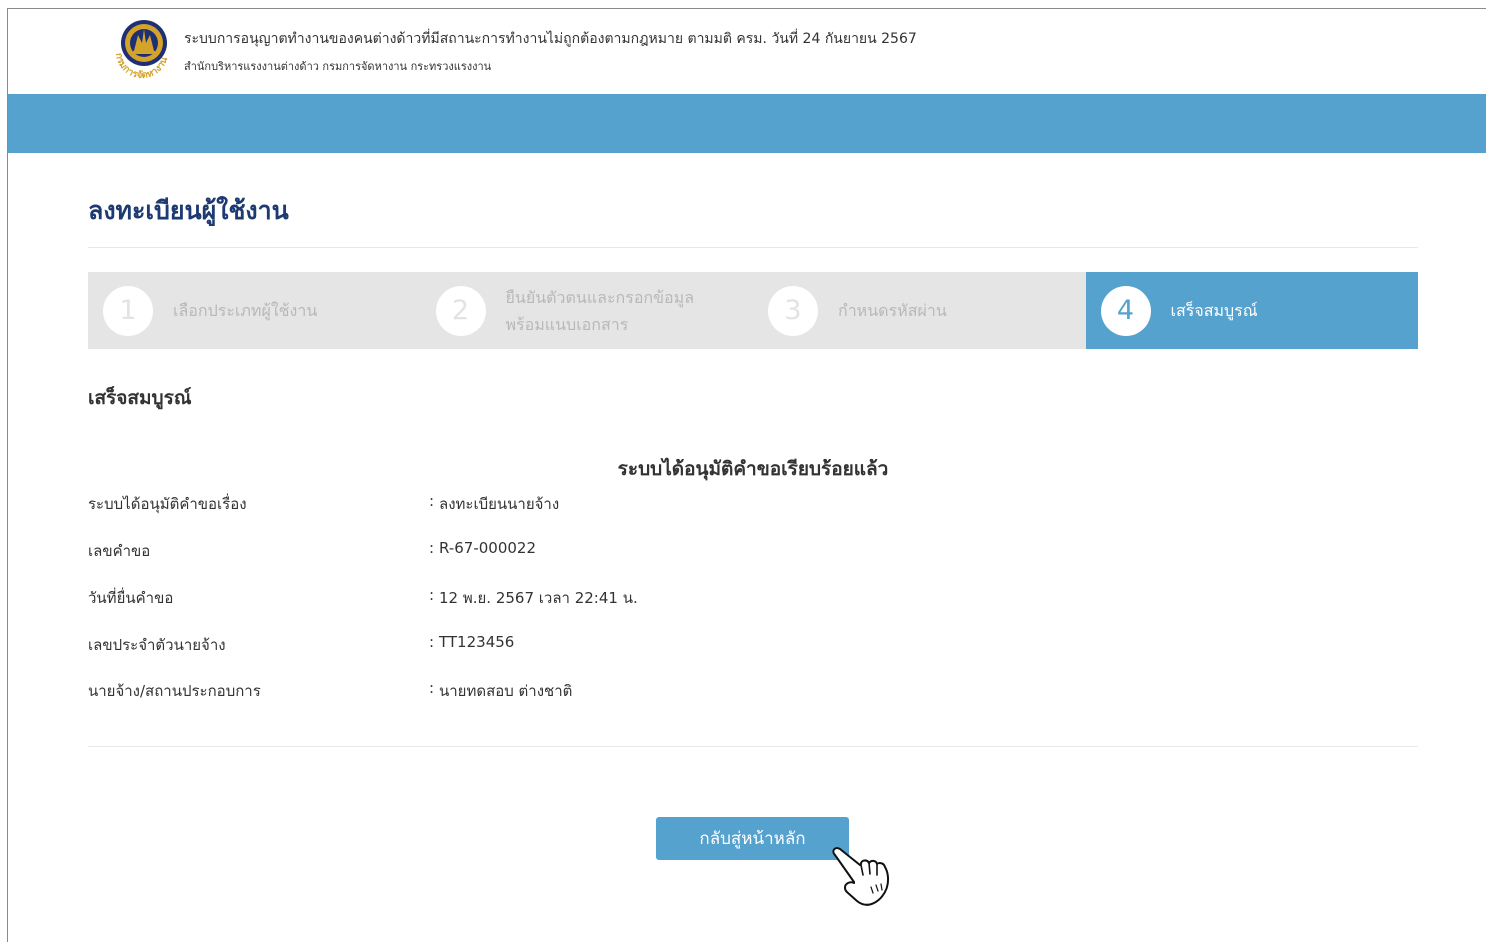 The width and height of the screenshot is (1486, 942). Describe the element at coordinates (752, 838) in the screenshot. I see `back-to-home-button: กลับสู่หน้าหลัก` at that location.